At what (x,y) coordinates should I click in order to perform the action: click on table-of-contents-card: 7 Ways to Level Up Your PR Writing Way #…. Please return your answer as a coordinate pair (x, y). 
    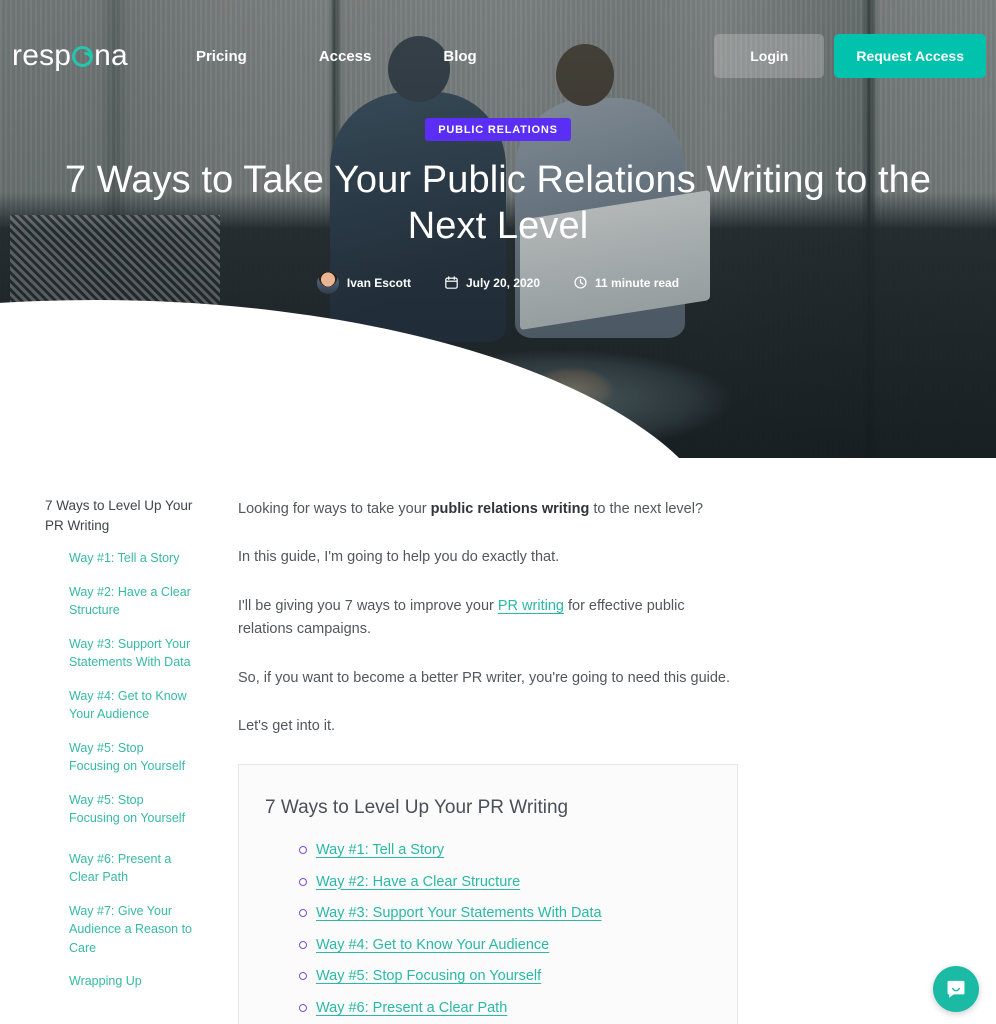
    Looking at the image, I should click on (488, 893).